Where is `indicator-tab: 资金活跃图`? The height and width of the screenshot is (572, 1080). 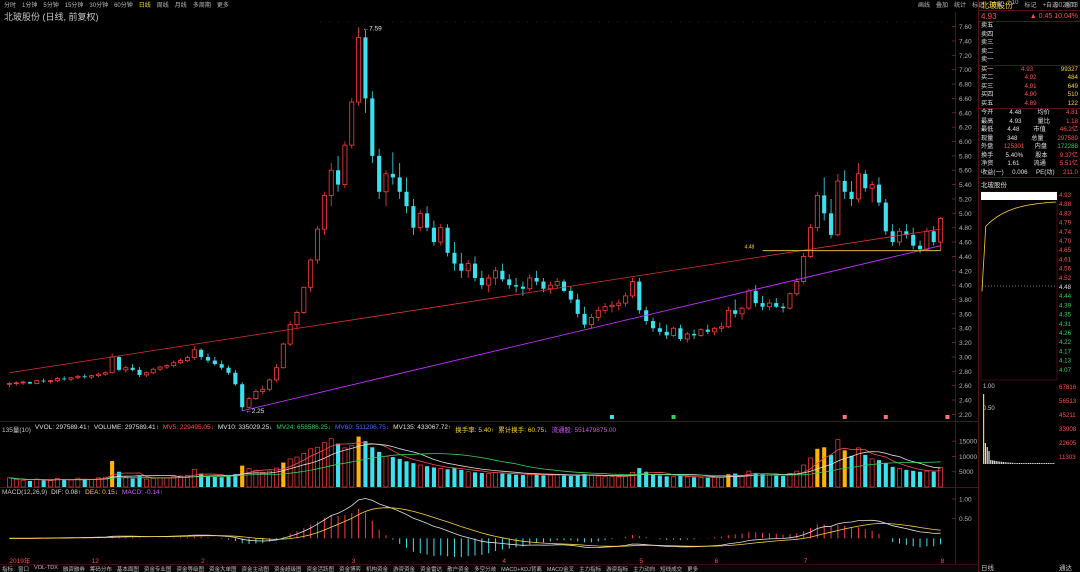 indicator-tab: 资金活跃图 is located at coordinates (321, 568).